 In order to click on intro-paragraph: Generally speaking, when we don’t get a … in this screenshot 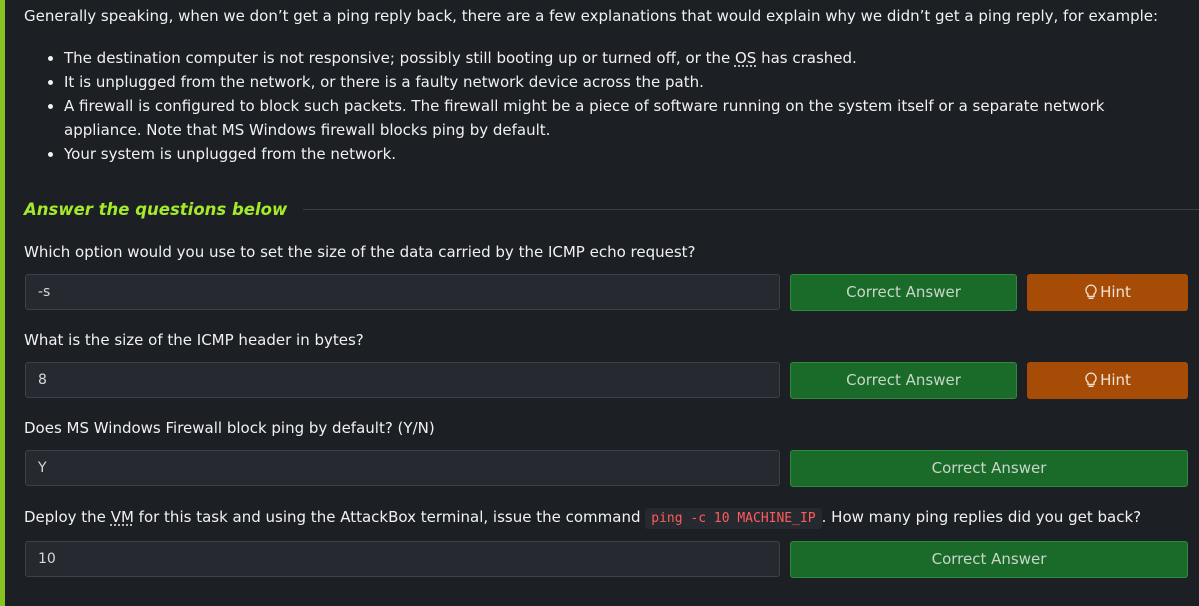, I will do `click(591, 16)`.